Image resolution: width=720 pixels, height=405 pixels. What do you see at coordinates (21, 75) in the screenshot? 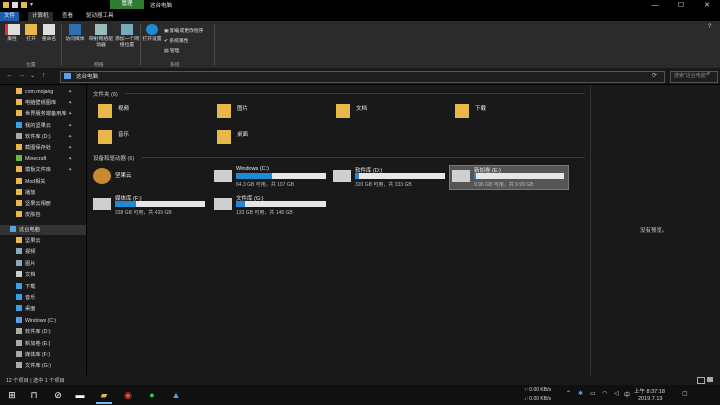
I see `forward-button: →` at bounding box center [21, 75].